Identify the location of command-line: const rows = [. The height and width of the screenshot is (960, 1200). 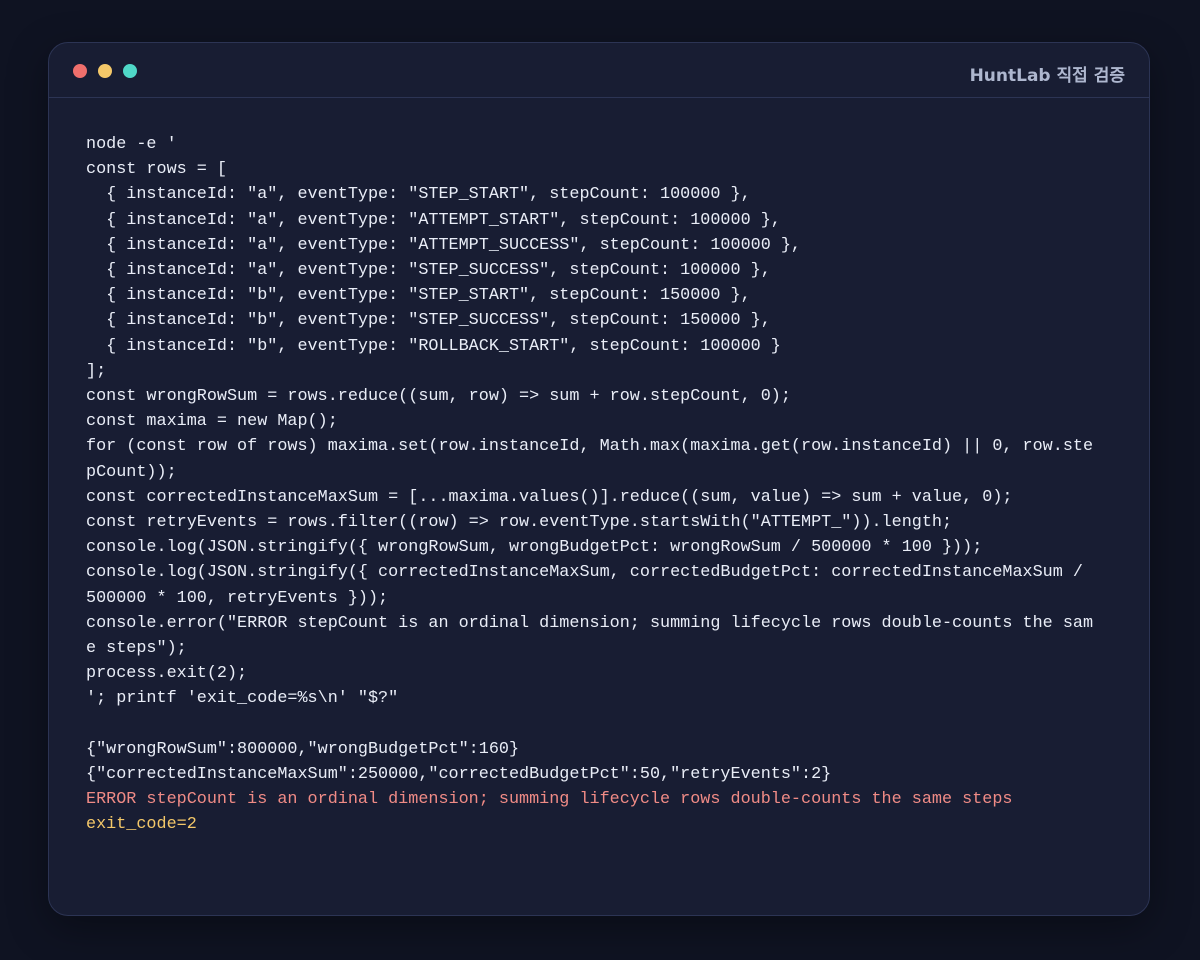
(156, 170).